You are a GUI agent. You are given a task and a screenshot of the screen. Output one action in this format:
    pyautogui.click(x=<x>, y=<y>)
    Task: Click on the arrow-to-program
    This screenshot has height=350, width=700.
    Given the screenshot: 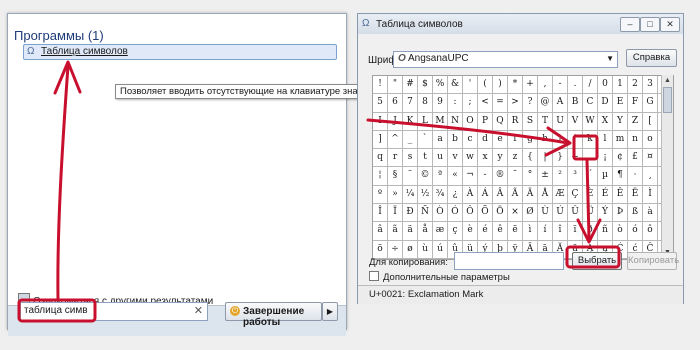 What is the action you would take?
    pyautogui.click(x=63, y=183)
    